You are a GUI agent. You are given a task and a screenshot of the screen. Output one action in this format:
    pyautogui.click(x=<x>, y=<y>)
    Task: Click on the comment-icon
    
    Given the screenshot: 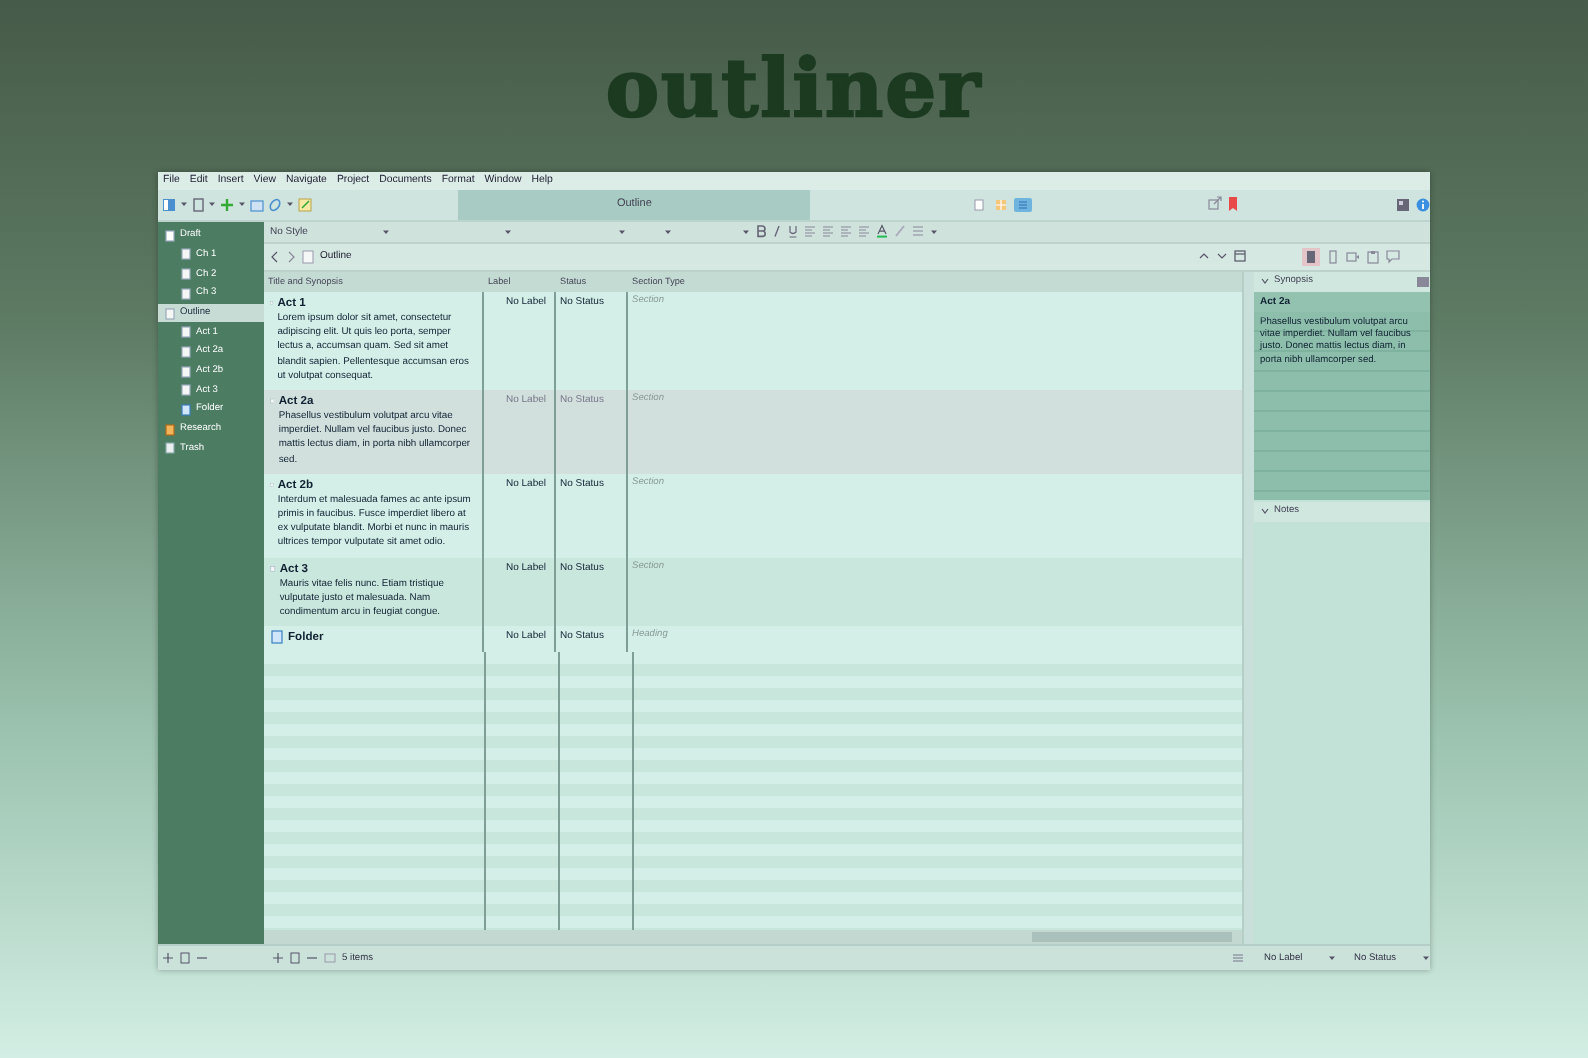 What is the action you would take?
    pyautogui.click(x=1393, y=256)
    